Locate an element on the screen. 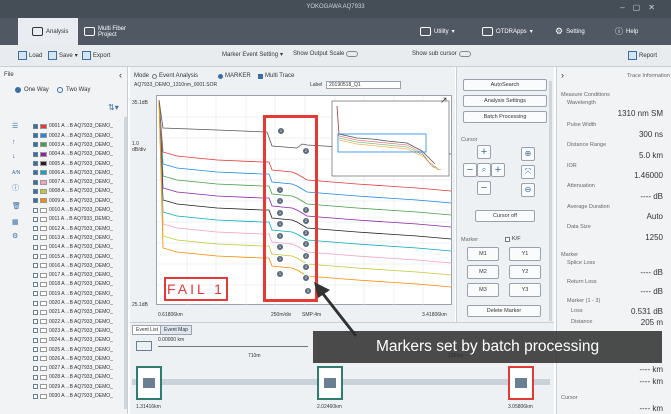  m3-button: M3 is located at coordinates (483, 290).